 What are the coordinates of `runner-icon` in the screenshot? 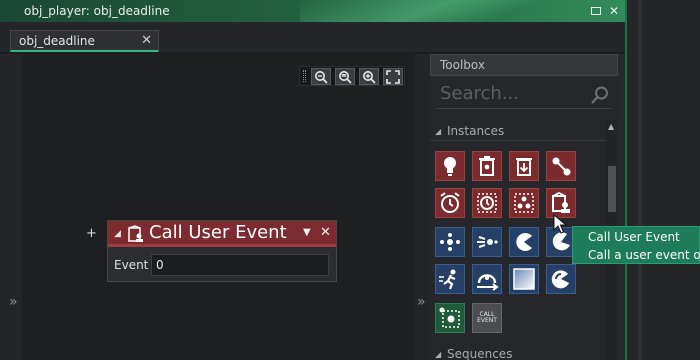 It's located at (450, 279).